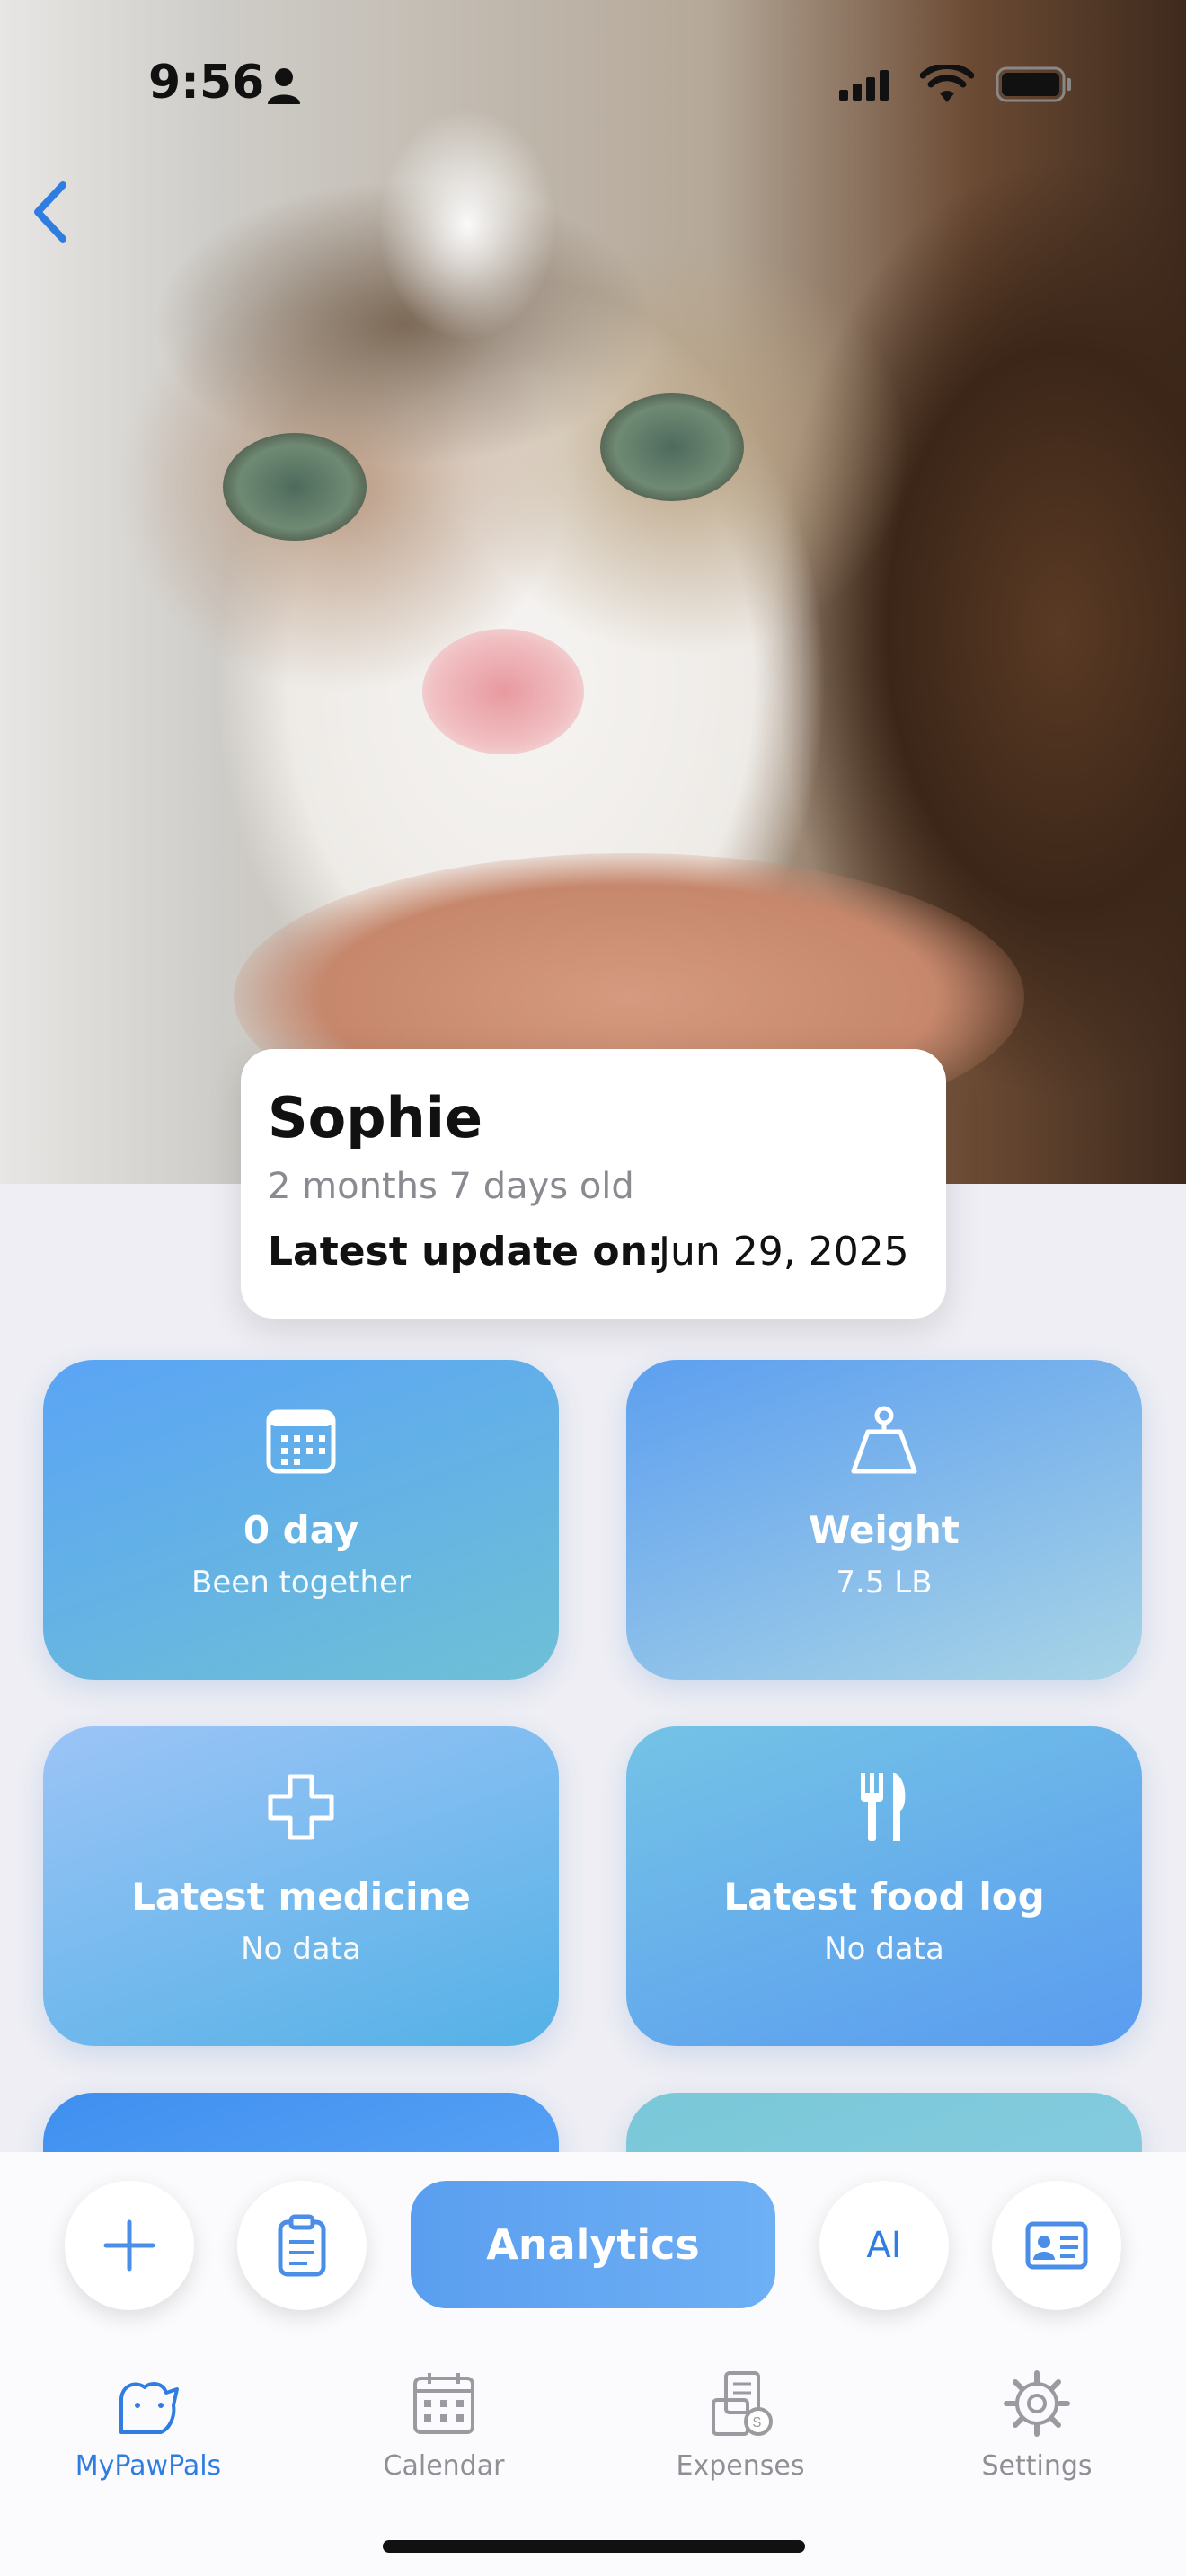  I want to click on profile-card-button, so click(1056, 2245).